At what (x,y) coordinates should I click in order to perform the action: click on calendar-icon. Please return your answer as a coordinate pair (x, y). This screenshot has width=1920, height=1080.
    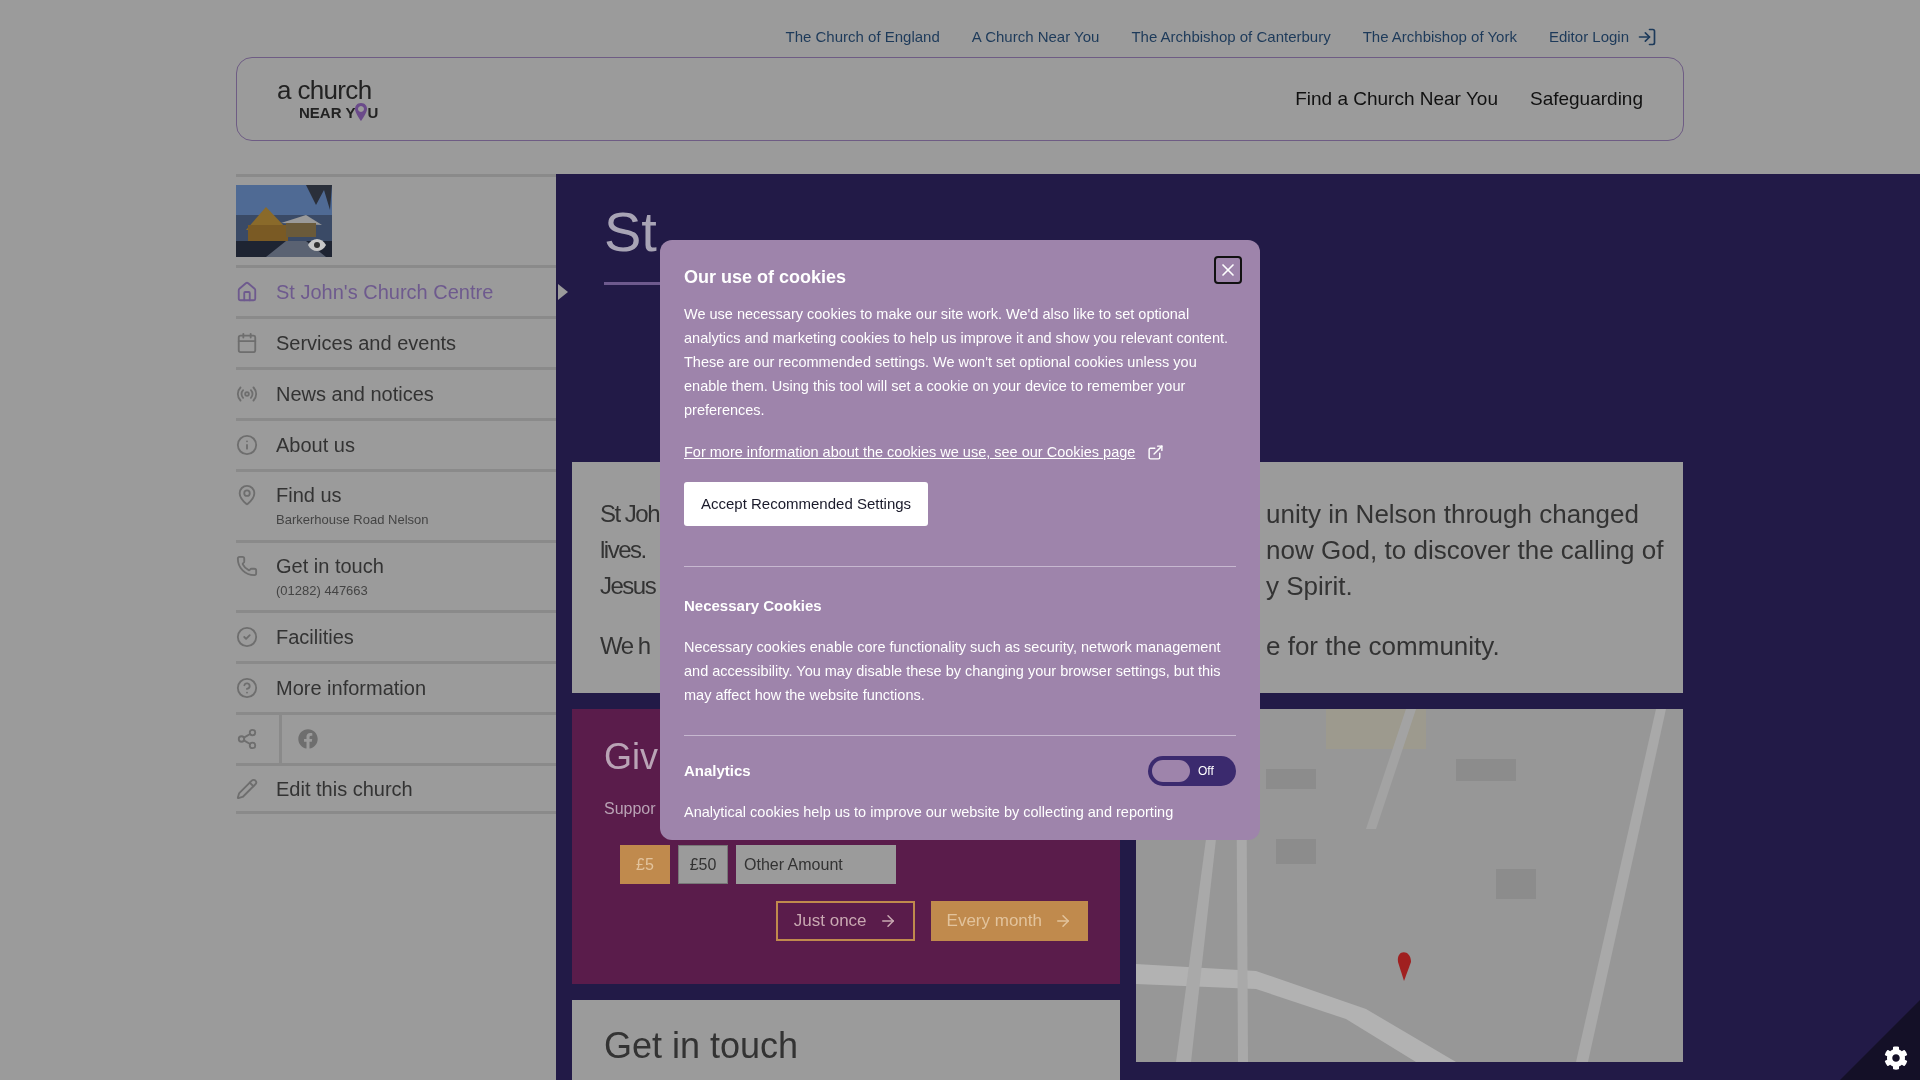
    Looking at the image, I should click on (247, 343).